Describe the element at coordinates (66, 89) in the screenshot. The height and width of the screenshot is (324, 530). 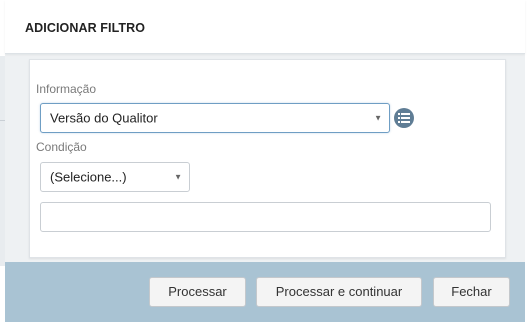
I see `informacao-label: Informação` at that location.